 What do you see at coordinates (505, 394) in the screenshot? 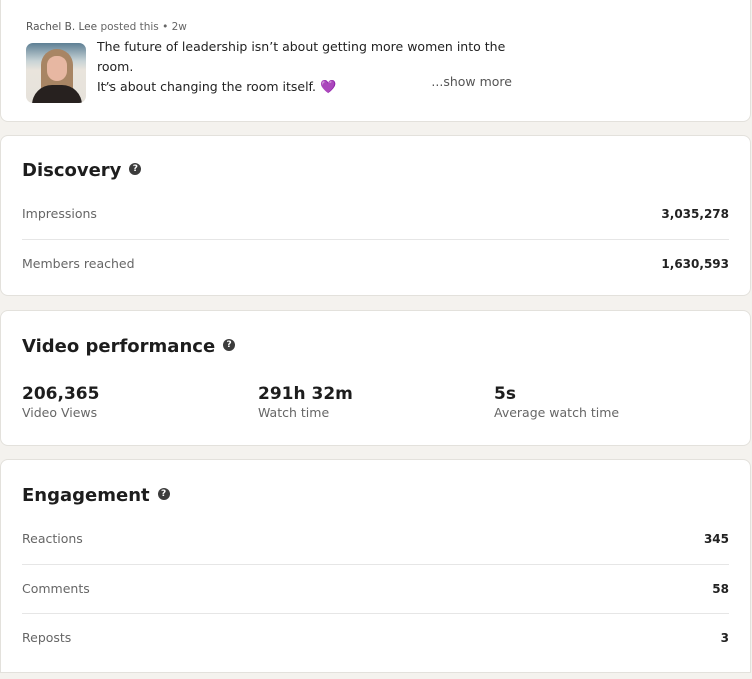
I see `metric-value: 5s` at bounding box center [505, 394].